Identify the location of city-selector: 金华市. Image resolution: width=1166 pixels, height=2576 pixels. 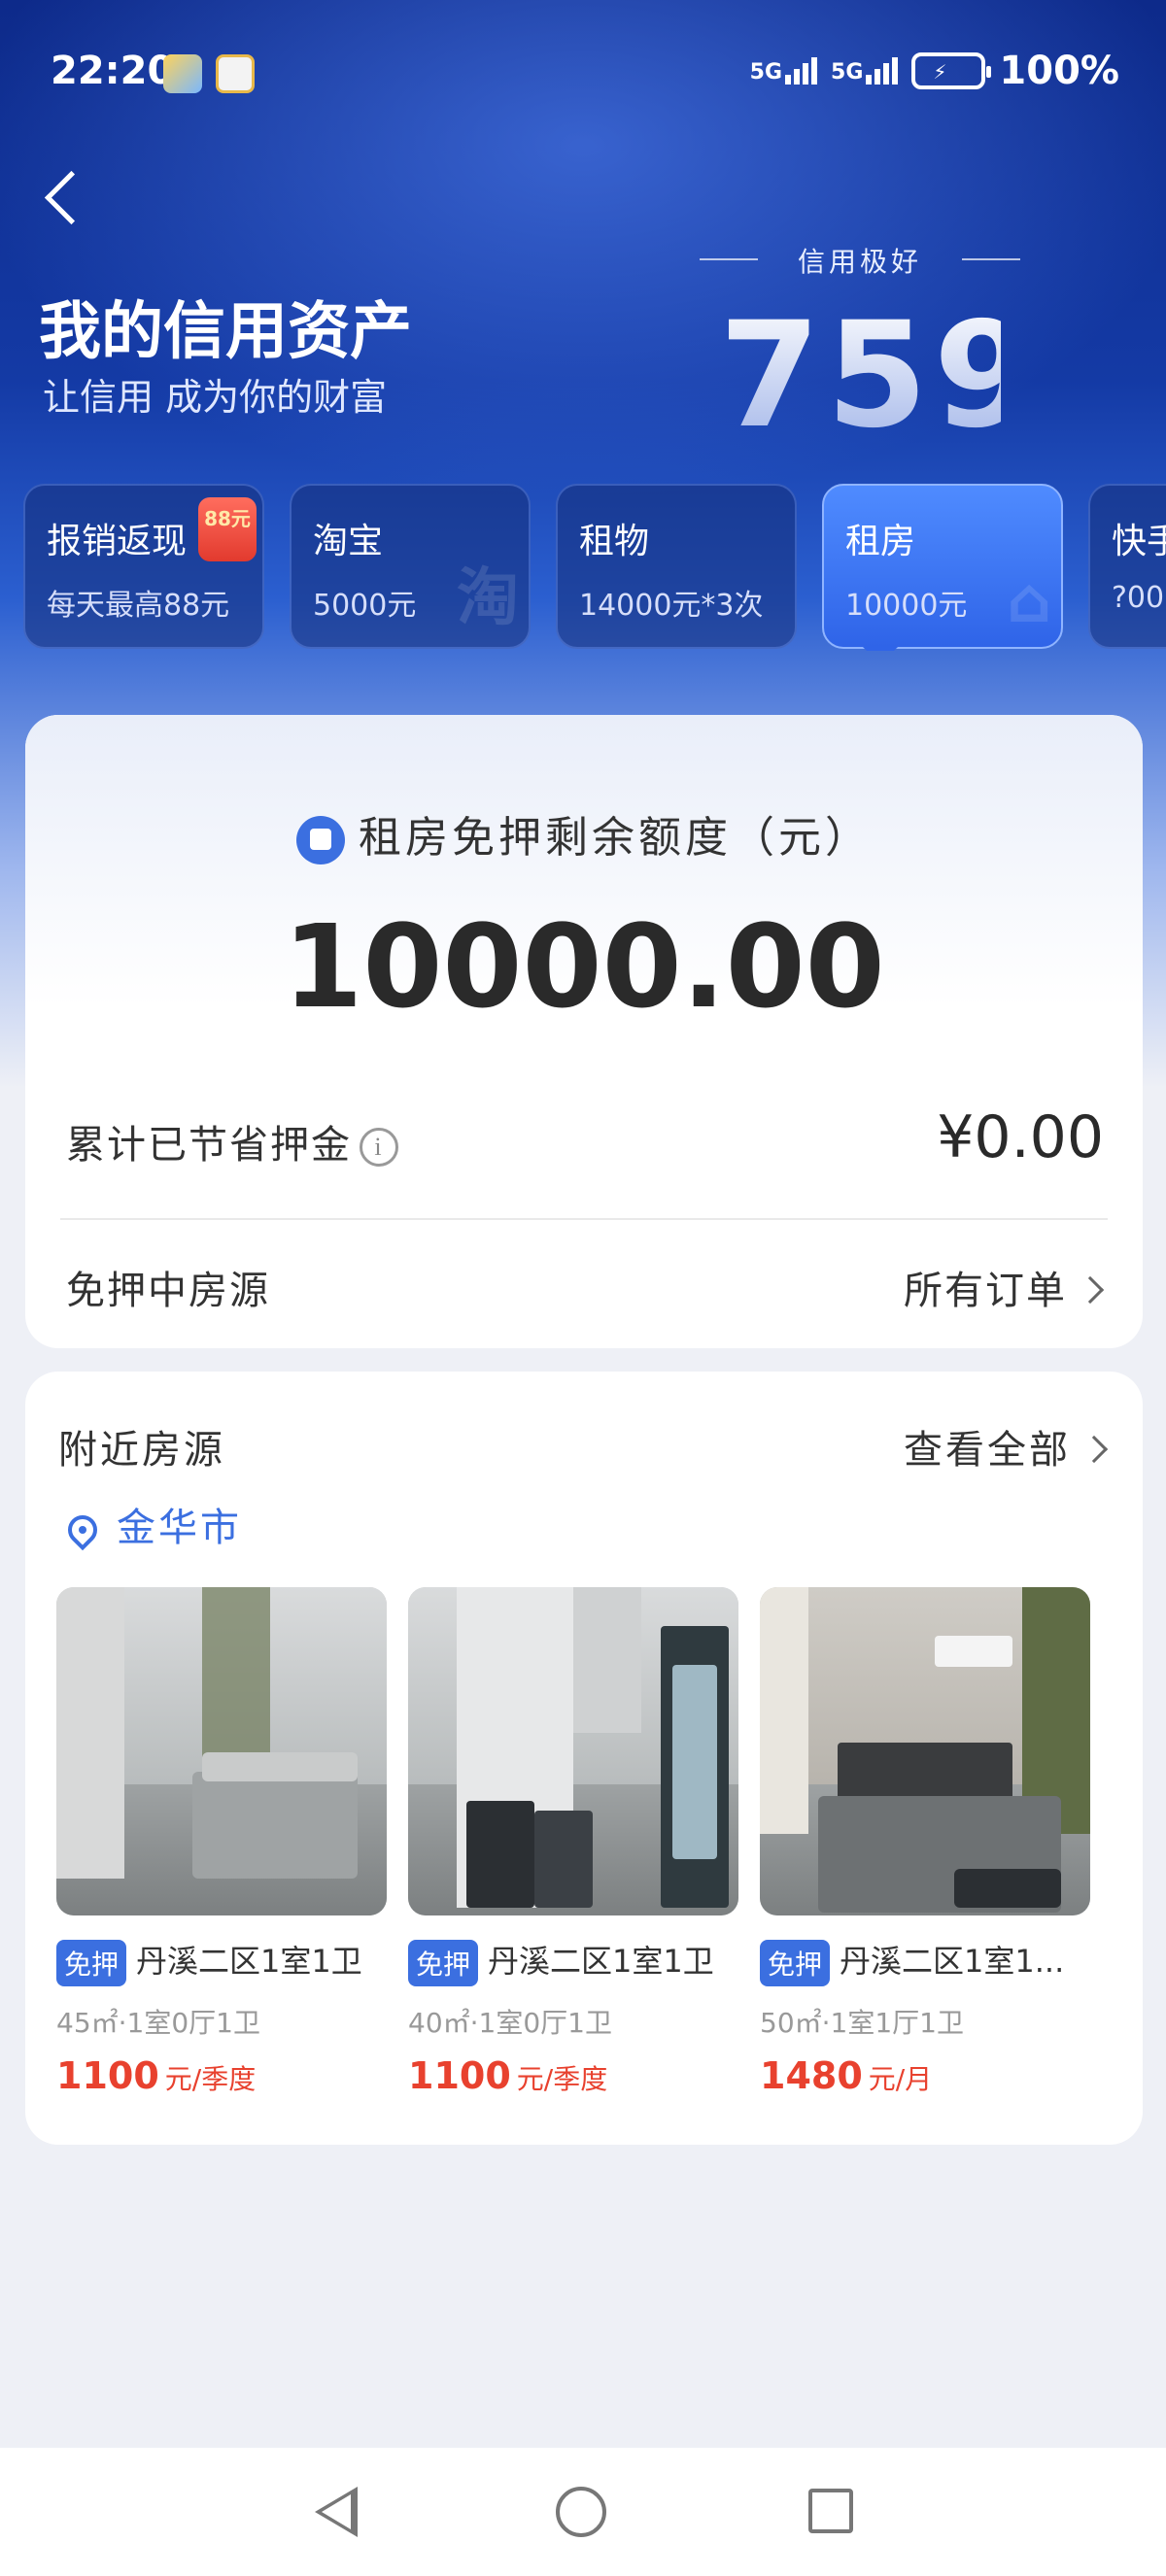
(151, 1524).